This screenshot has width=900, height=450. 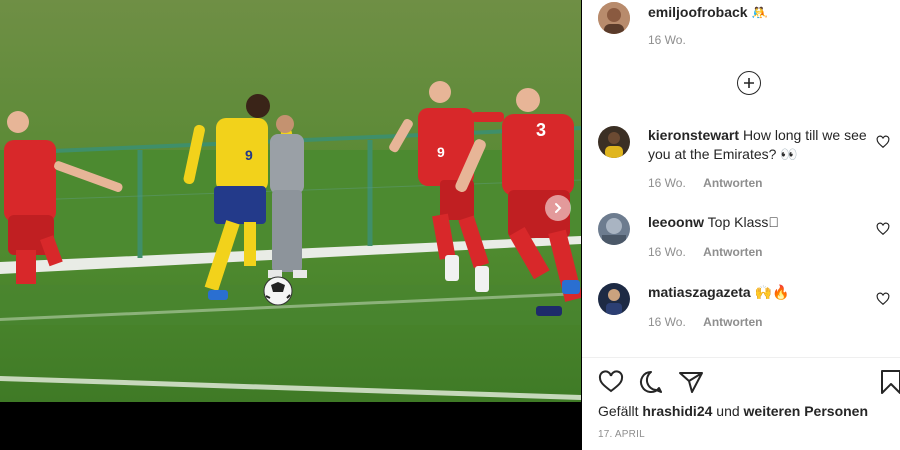 I want to click on comment-body: leeoonw Top Klass􏿽, so click(x=758, y=222).